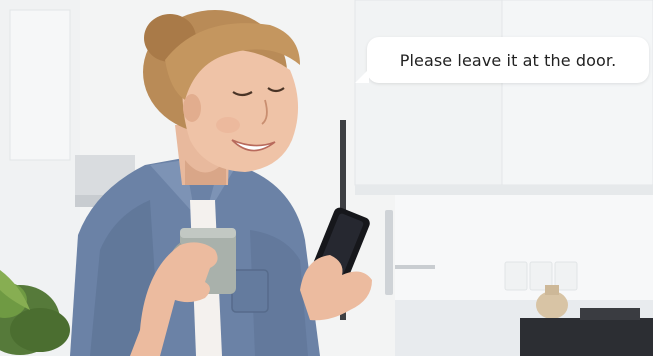 The height and width of the screenshot is (356, 653). I want to click on speech-bubble-text: Please leave it at the door., so click(508, 60).